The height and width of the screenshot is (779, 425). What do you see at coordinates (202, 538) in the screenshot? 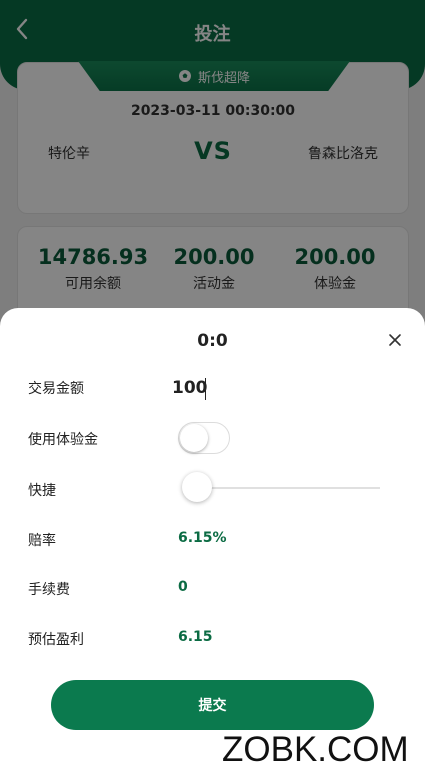
I see `odds-value: 6.15%` at bounding box center [202, 538].